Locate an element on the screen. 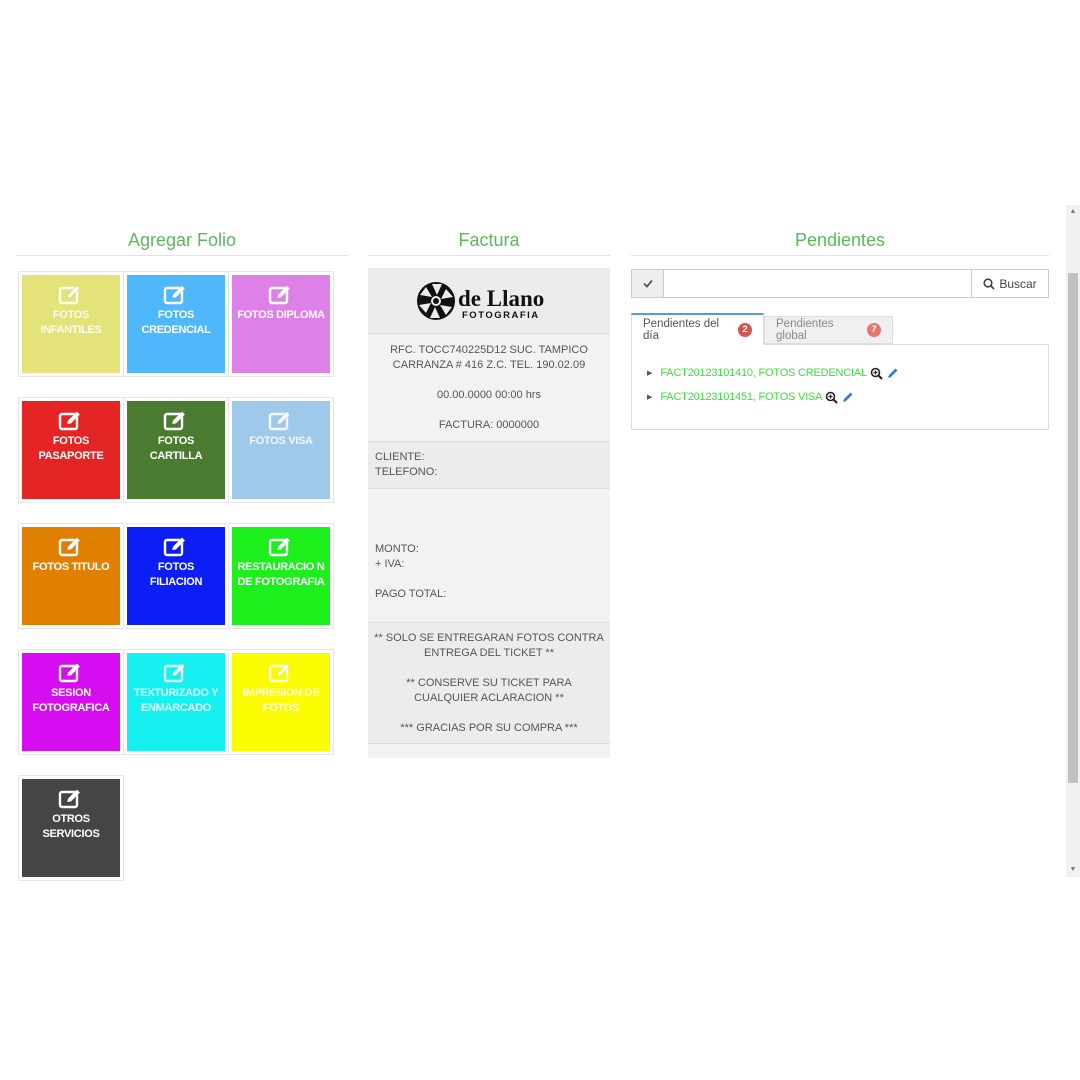 This screenshot has width=1080, height=1080. tile-wrapper: FOTOS VISA is located at coordinates (281, 450).